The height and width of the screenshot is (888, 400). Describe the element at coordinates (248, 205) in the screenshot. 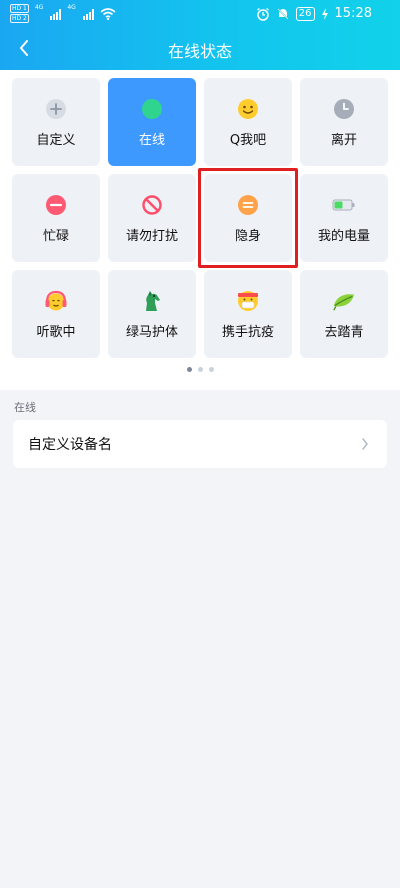

I see `invisible-icon` at that location.